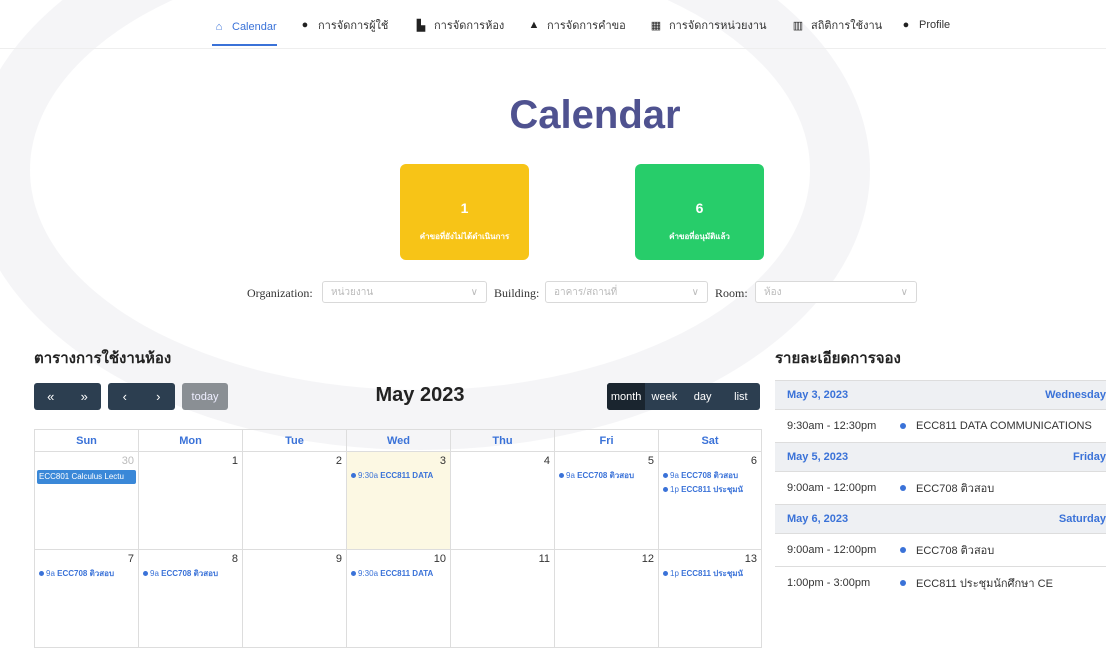 The image size is (1106, 648). I want to click on approved-requests-count: 6, so click(699, 208).